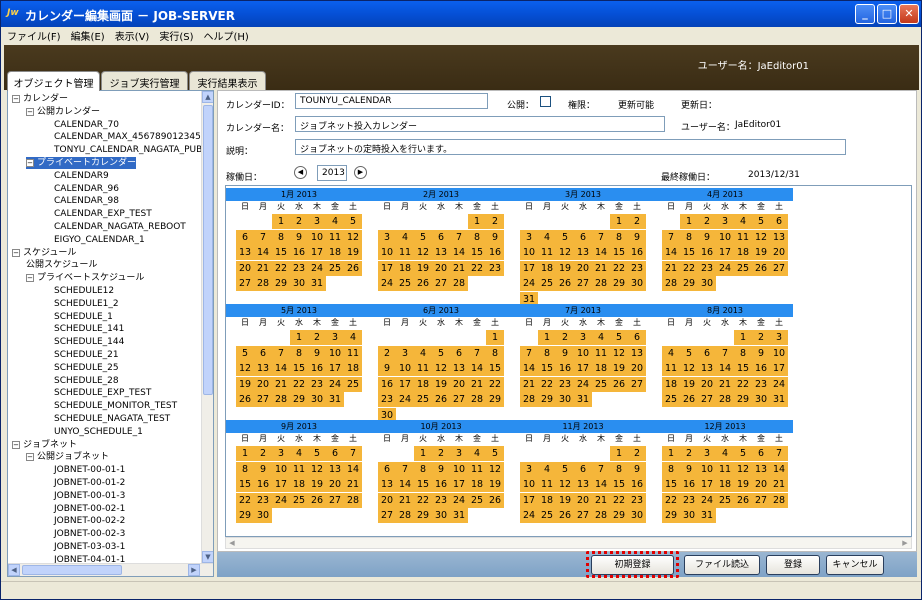  Describe the element at coordinates (81, 176) in the screenshot. I see `tree-item: CALENDAR9` at that location.